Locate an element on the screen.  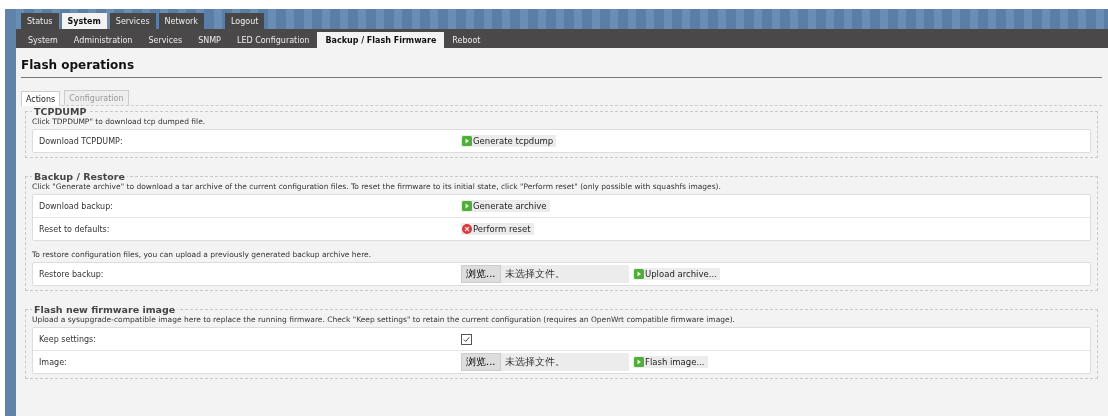
submenu-tab: Administration is located at coordinates (103, 40).